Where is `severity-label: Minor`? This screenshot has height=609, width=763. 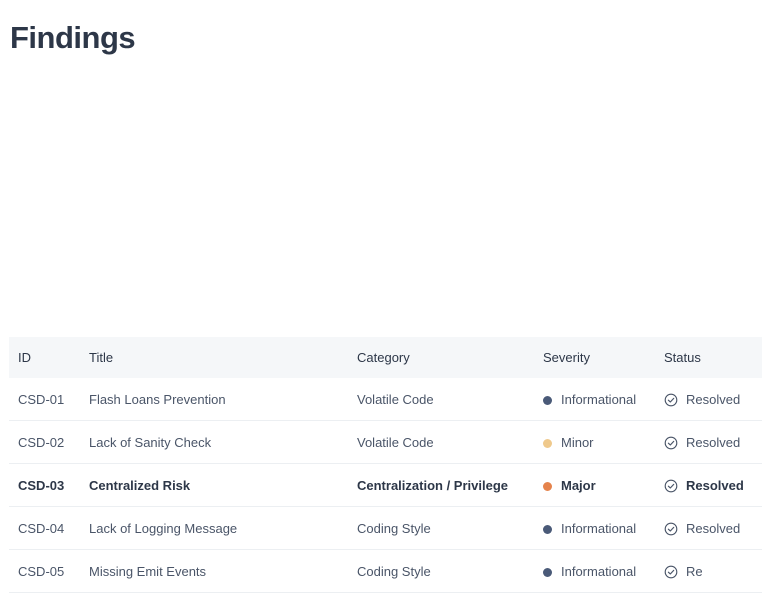
severity-label: Minor is located at coordinates (577, 442).